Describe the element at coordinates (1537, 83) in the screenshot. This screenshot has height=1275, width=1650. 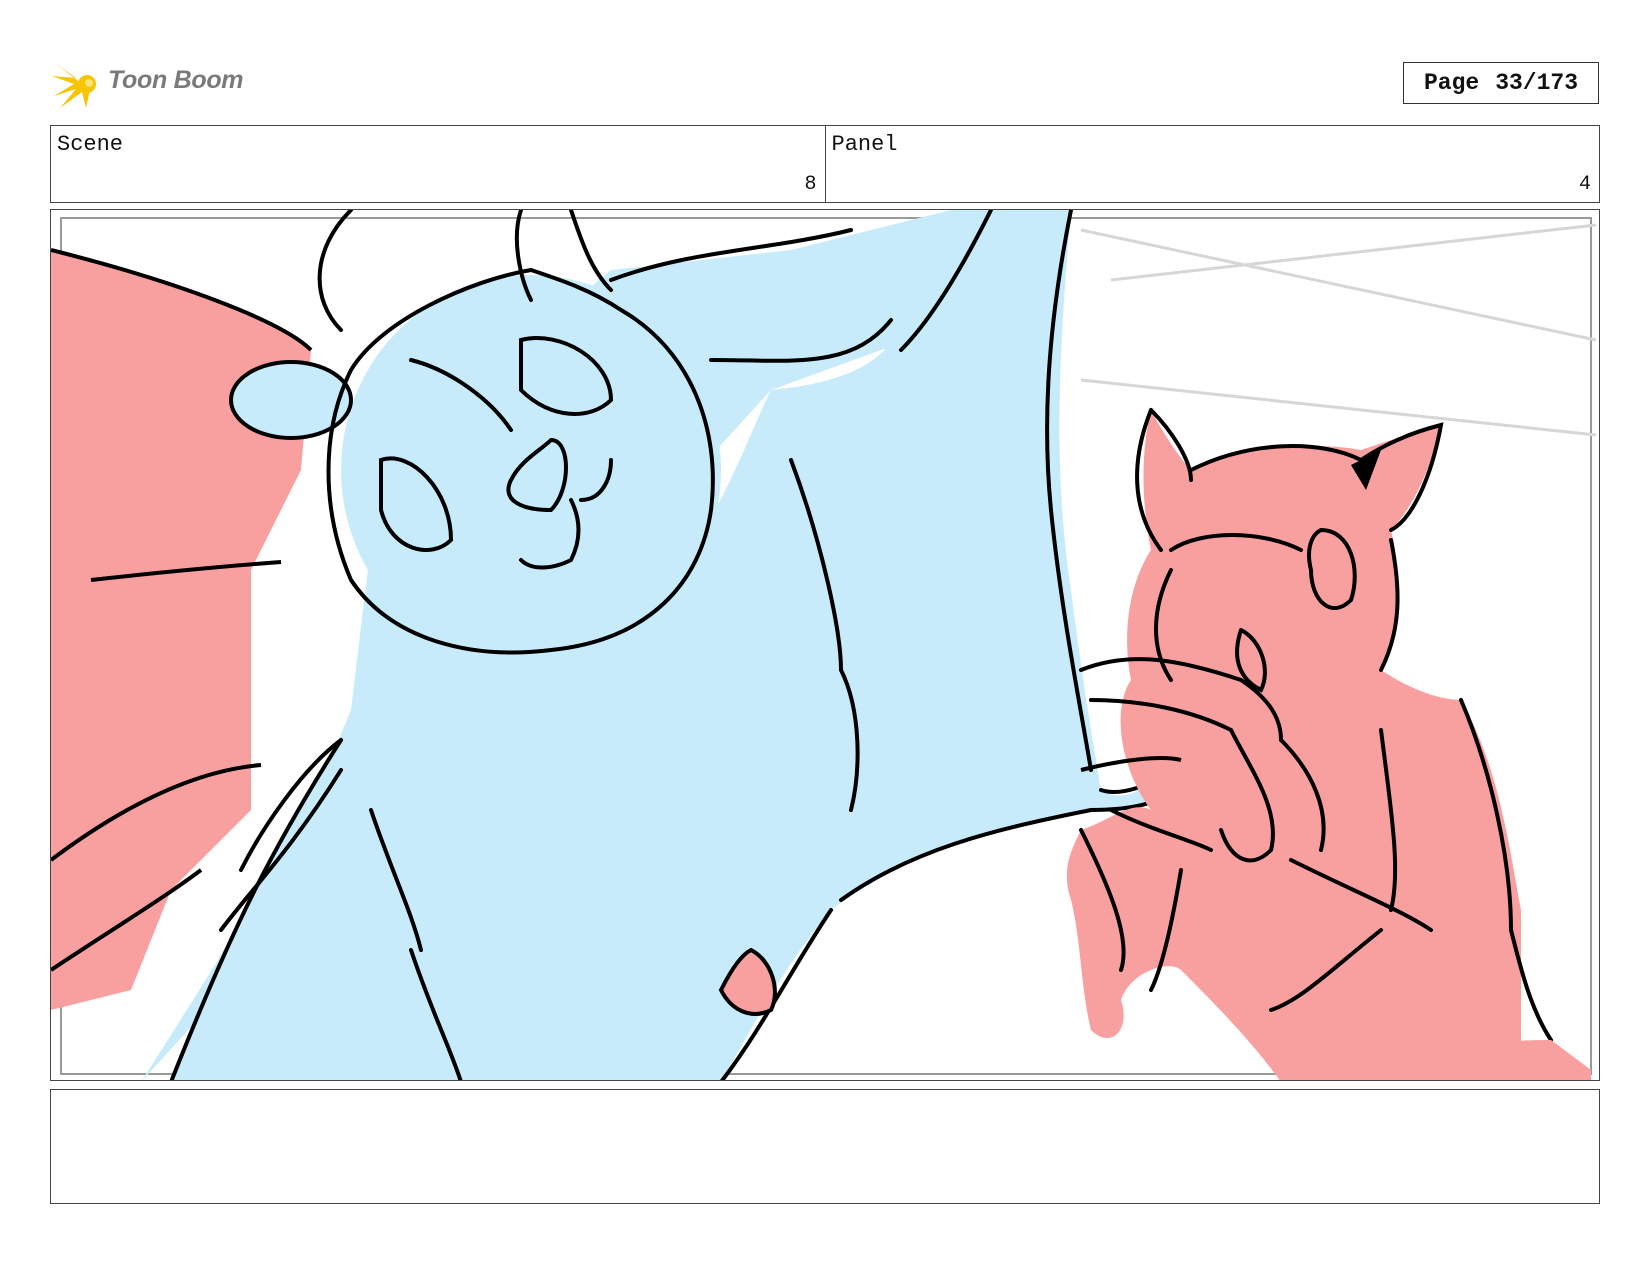
I see `page-number: 33/173` at that location.